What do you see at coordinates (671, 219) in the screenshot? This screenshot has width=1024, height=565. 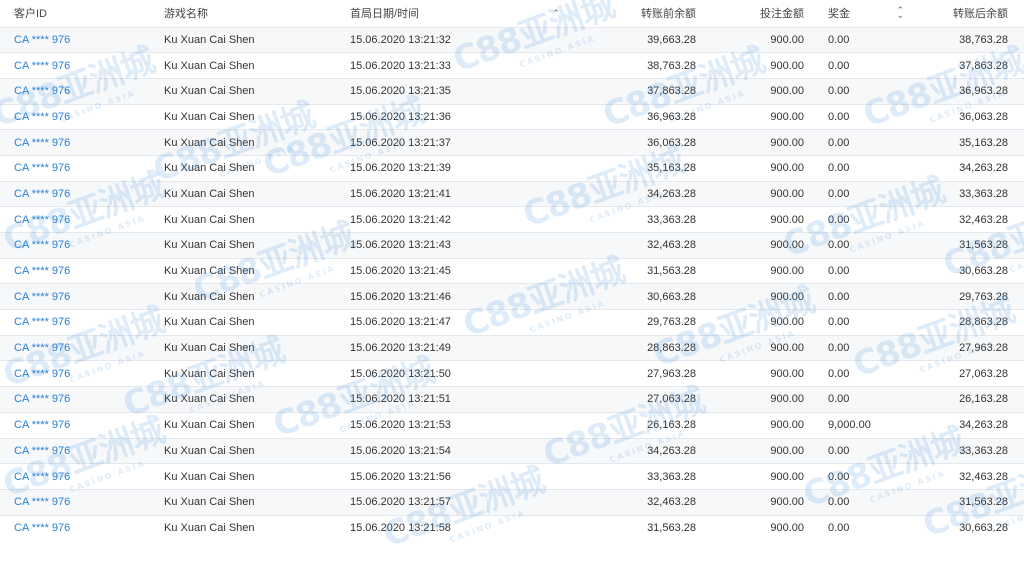 I see `balance-before-cell: 33,363.28` at bounding box center [671, 219].